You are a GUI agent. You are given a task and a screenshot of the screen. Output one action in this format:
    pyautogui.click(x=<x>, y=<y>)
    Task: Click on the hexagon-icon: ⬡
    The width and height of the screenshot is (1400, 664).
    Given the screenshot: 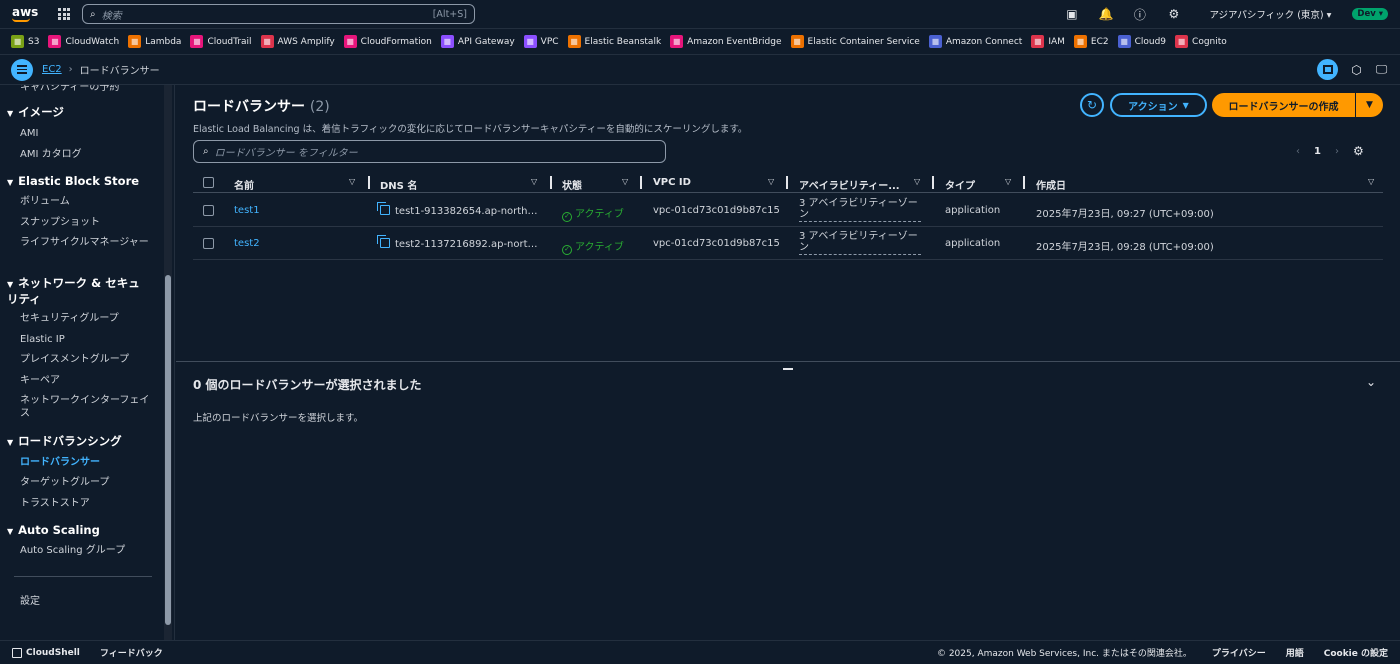 What is the action you would take?
    pyautogui.click(x=1356, y=70)
    